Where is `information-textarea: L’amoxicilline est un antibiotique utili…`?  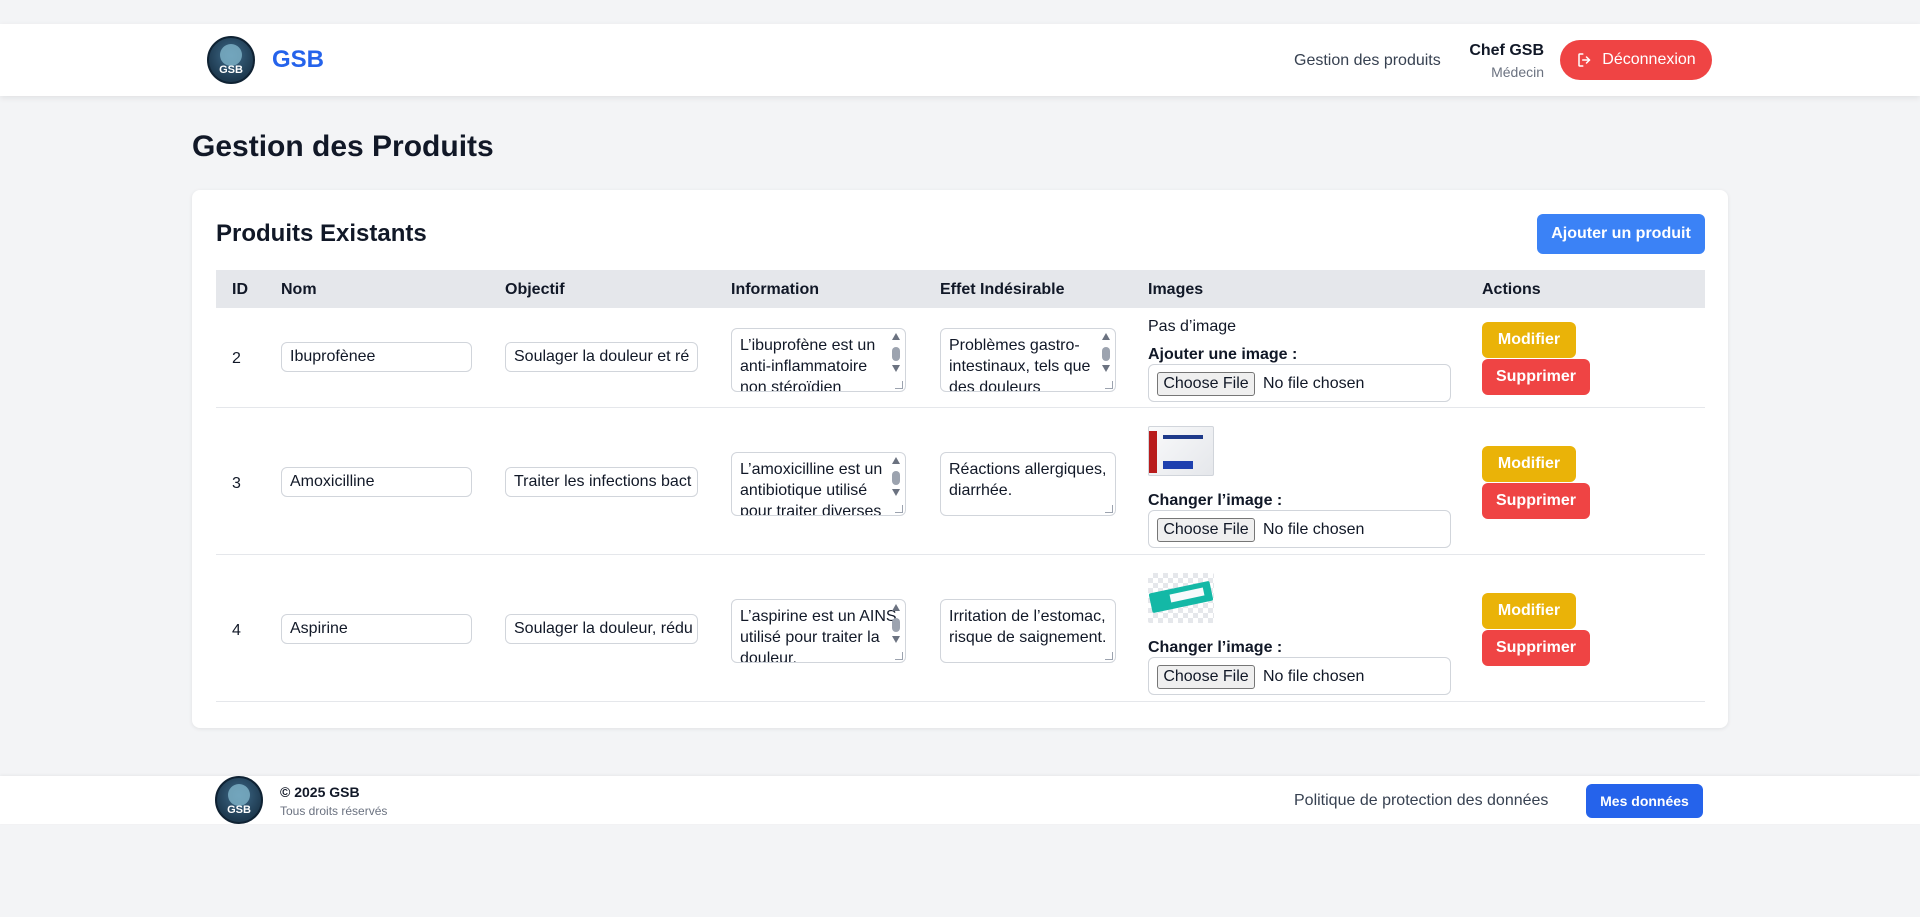
information-textarea: L’amoxicilline est un antibiotique utili… is located at coordinates (818, 484).